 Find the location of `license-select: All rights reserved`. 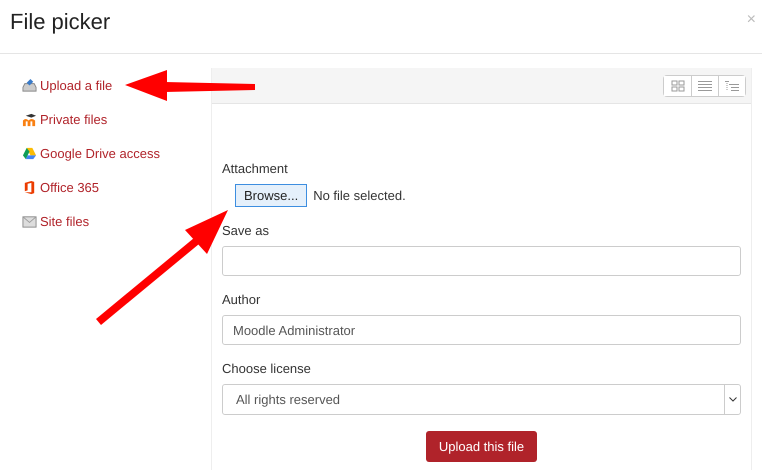

license-select: All rights reserved is located at coordinates (481, 399).